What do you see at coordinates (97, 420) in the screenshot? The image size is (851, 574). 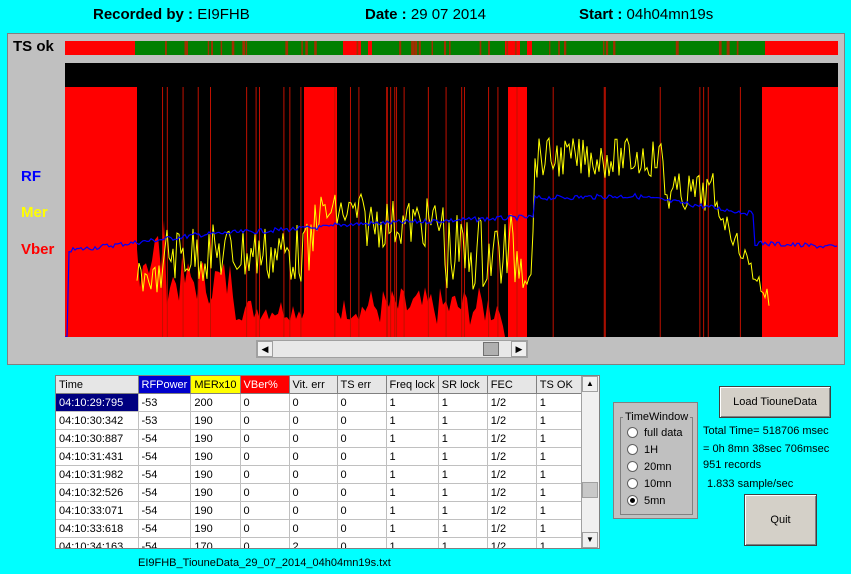 I see `table-cell: 04:10:30:342` at bounding box center [97, 420].